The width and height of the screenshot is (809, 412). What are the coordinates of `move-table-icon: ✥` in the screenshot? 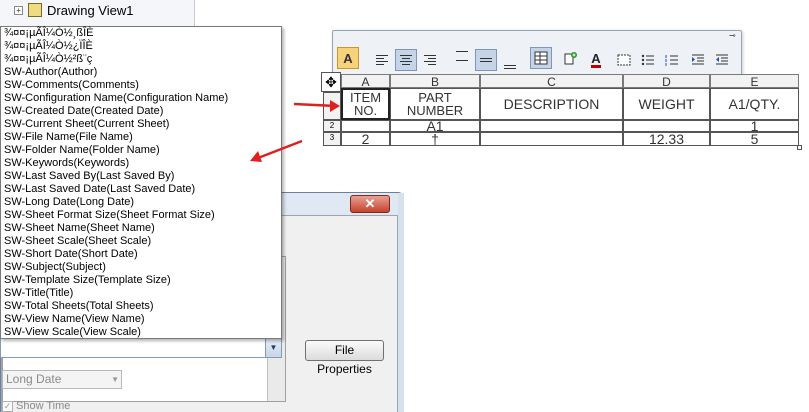 It's located at (331, 82).